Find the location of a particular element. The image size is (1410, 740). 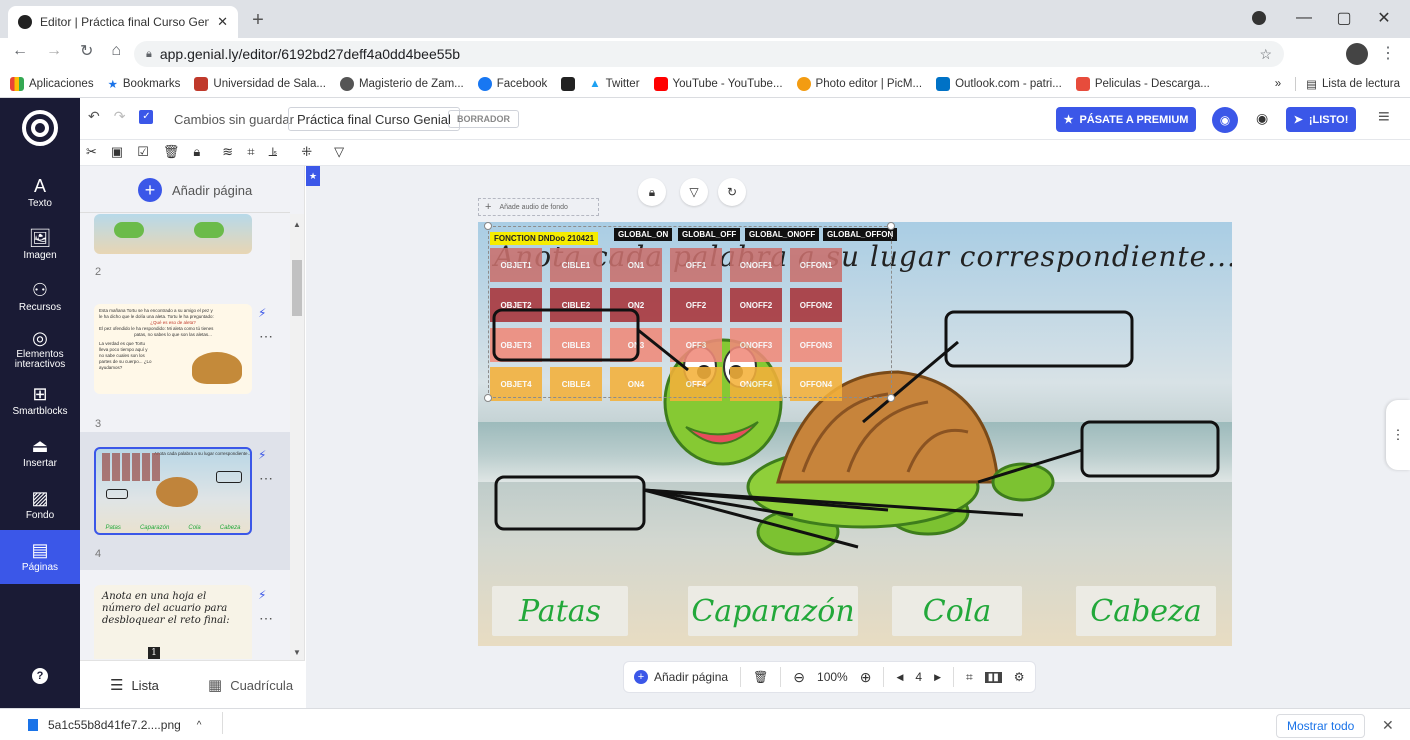

scrollbar-thumb is located at coordinates (297, 288).